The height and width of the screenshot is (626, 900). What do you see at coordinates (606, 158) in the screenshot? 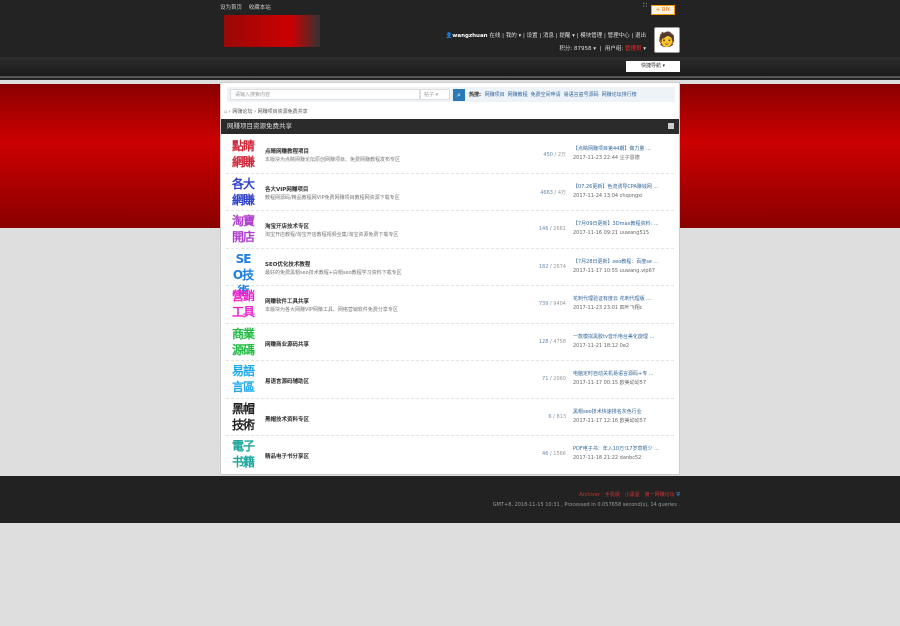
I see `last-post-meta: 2017-11-23 22:44 尘子恩德` at bounding box center [606, 158].